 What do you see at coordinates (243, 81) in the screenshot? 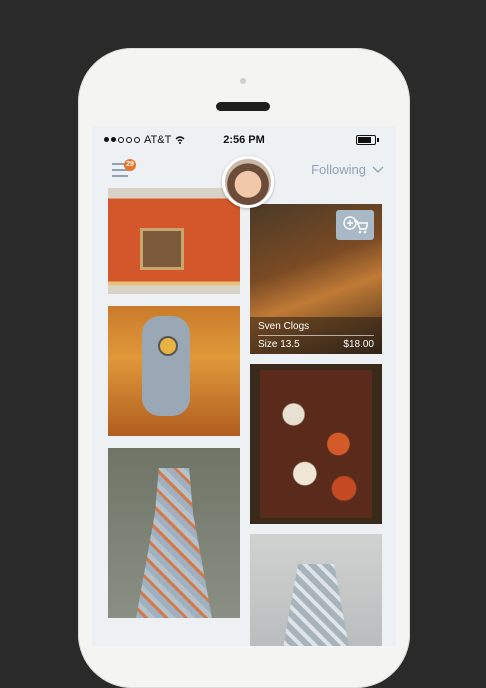
I see `front-camera` at bounding box center [243, 81].